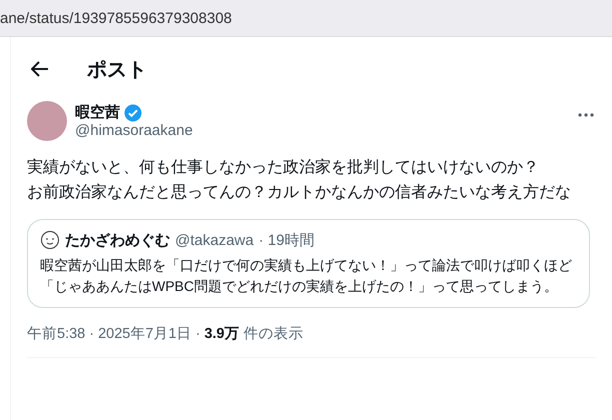  Describe the element at coordinates (97, 112) in the screenshot. I see `author-name: 暇空茜` at that location.